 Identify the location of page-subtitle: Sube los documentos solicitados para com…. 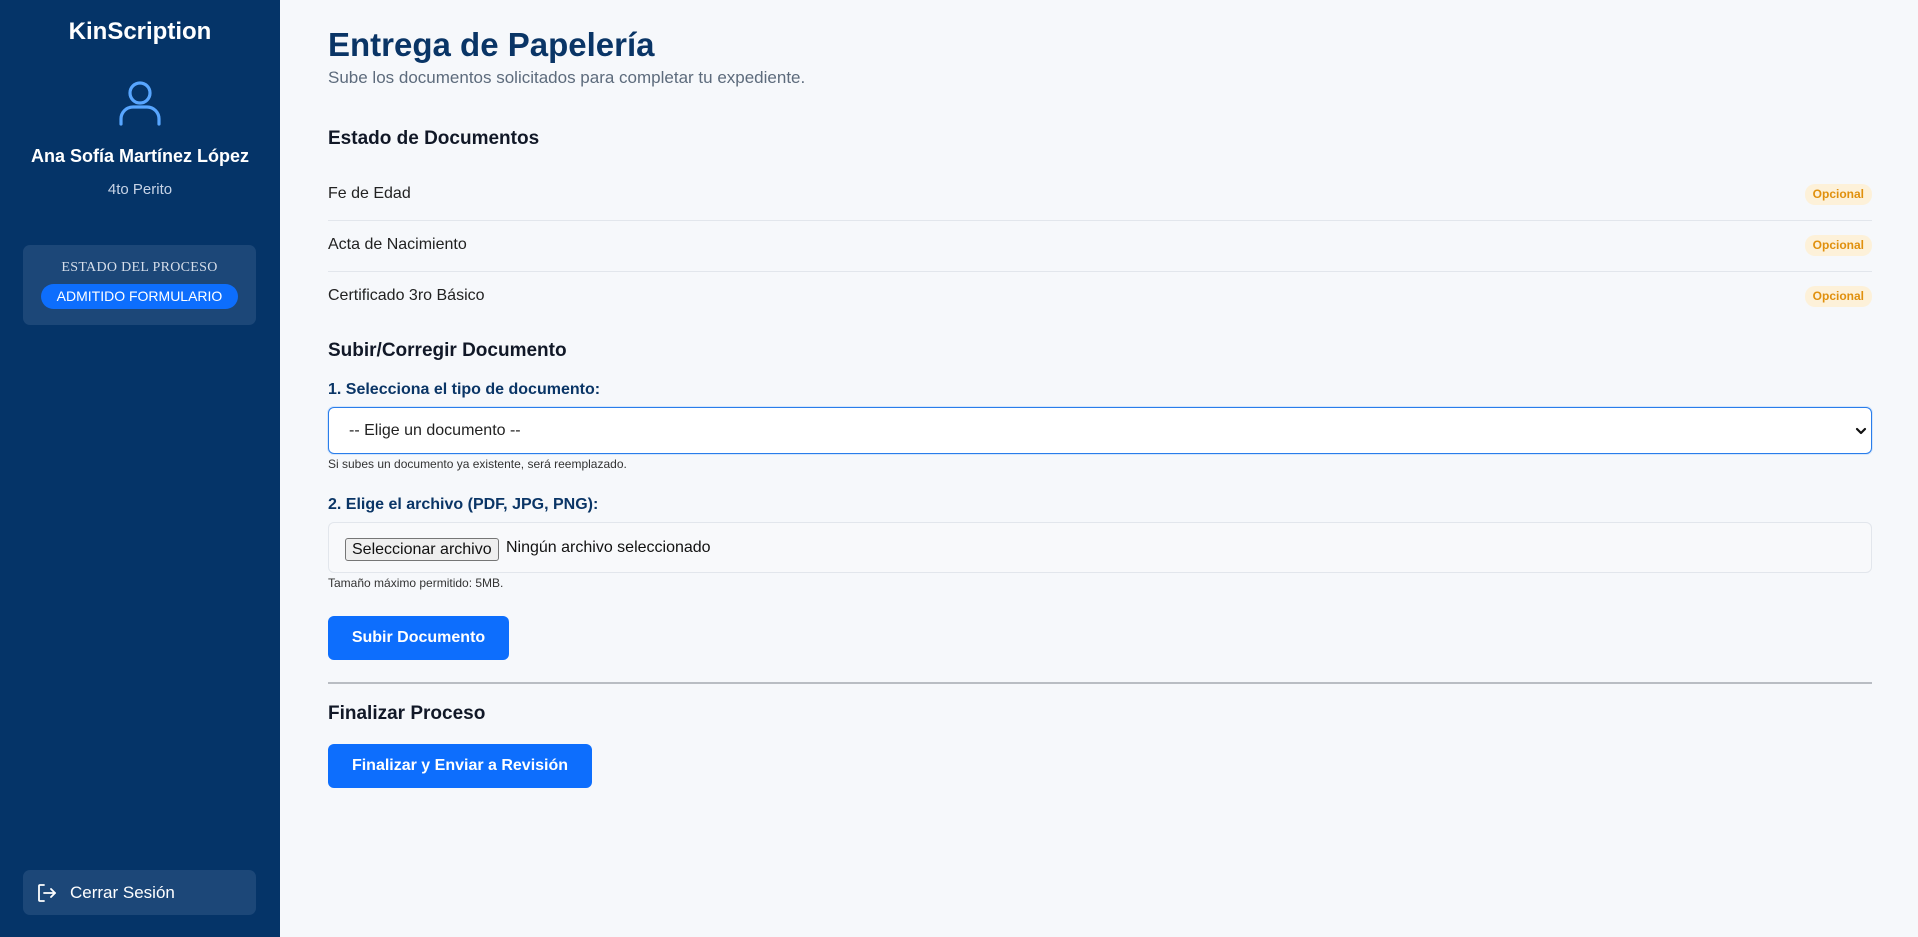
(567, 77).